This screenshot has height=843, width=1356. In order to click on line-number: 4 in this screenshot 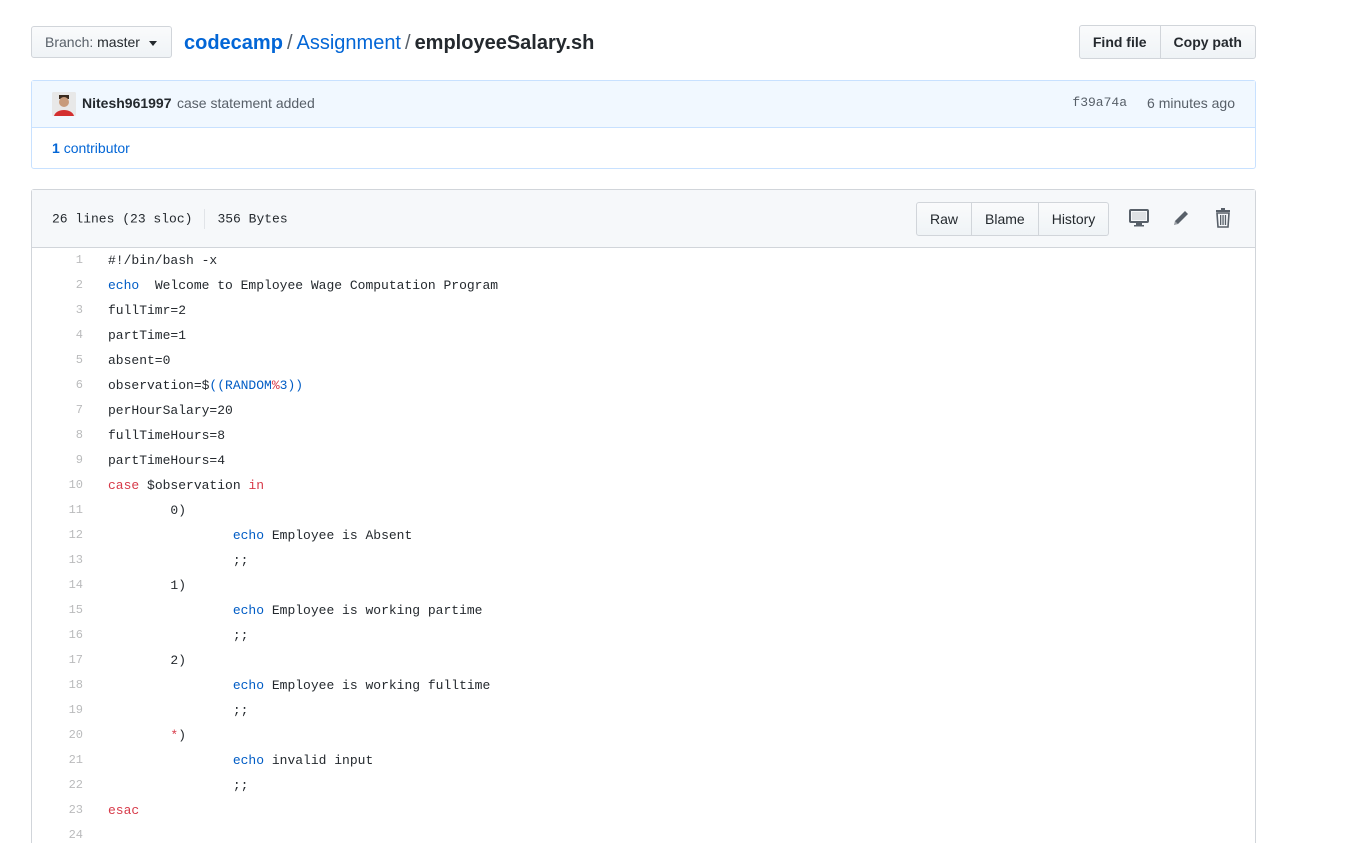, I will do `click(57, 335)`.